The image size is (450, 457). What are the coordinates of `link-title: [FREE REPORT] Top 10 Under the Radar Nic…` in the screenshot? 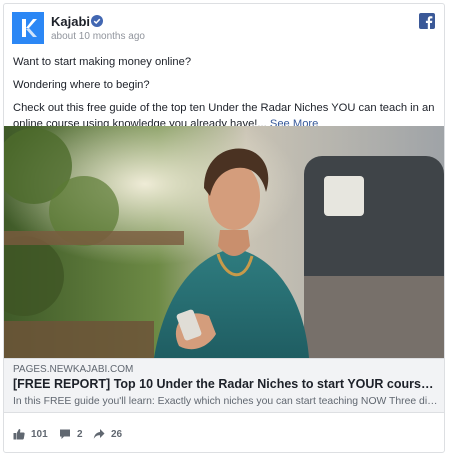 It's located at (225, 384).